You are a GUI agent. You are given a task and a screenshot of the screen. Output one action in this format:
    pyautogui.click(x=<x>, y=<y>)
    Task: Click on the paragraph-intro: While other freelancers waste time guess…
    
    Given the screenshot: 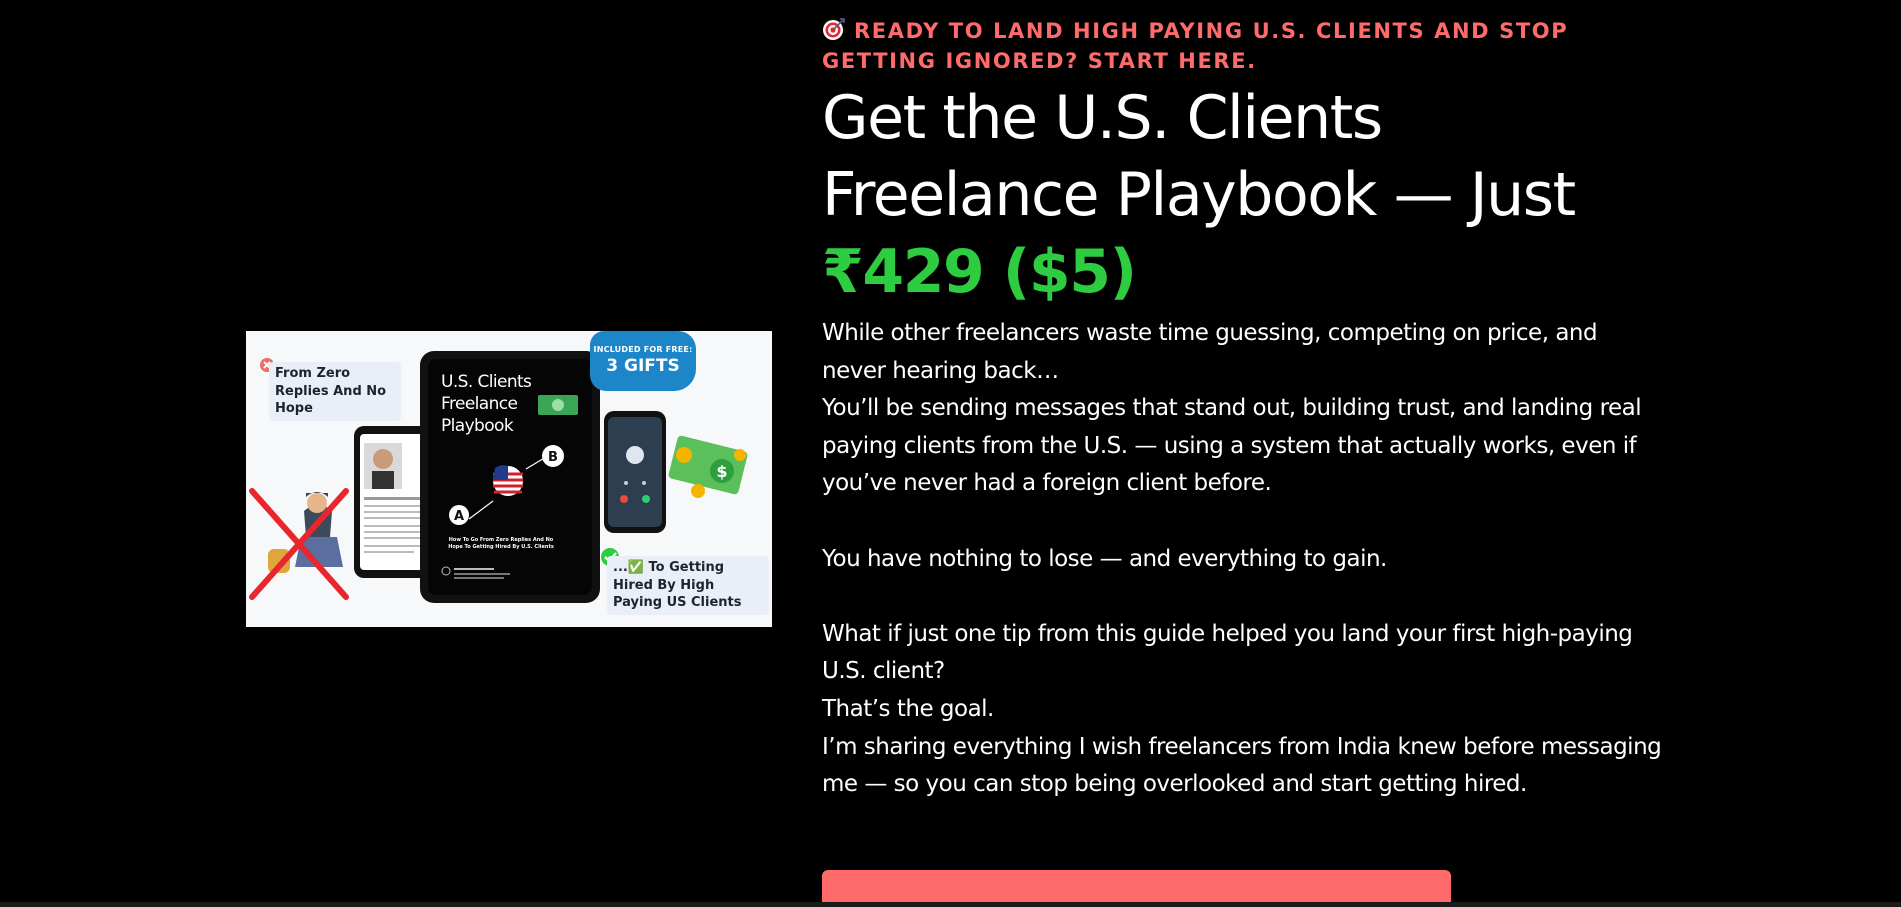 What is the action you would take?
    pyautogui.click(x=1210, y=352)
    